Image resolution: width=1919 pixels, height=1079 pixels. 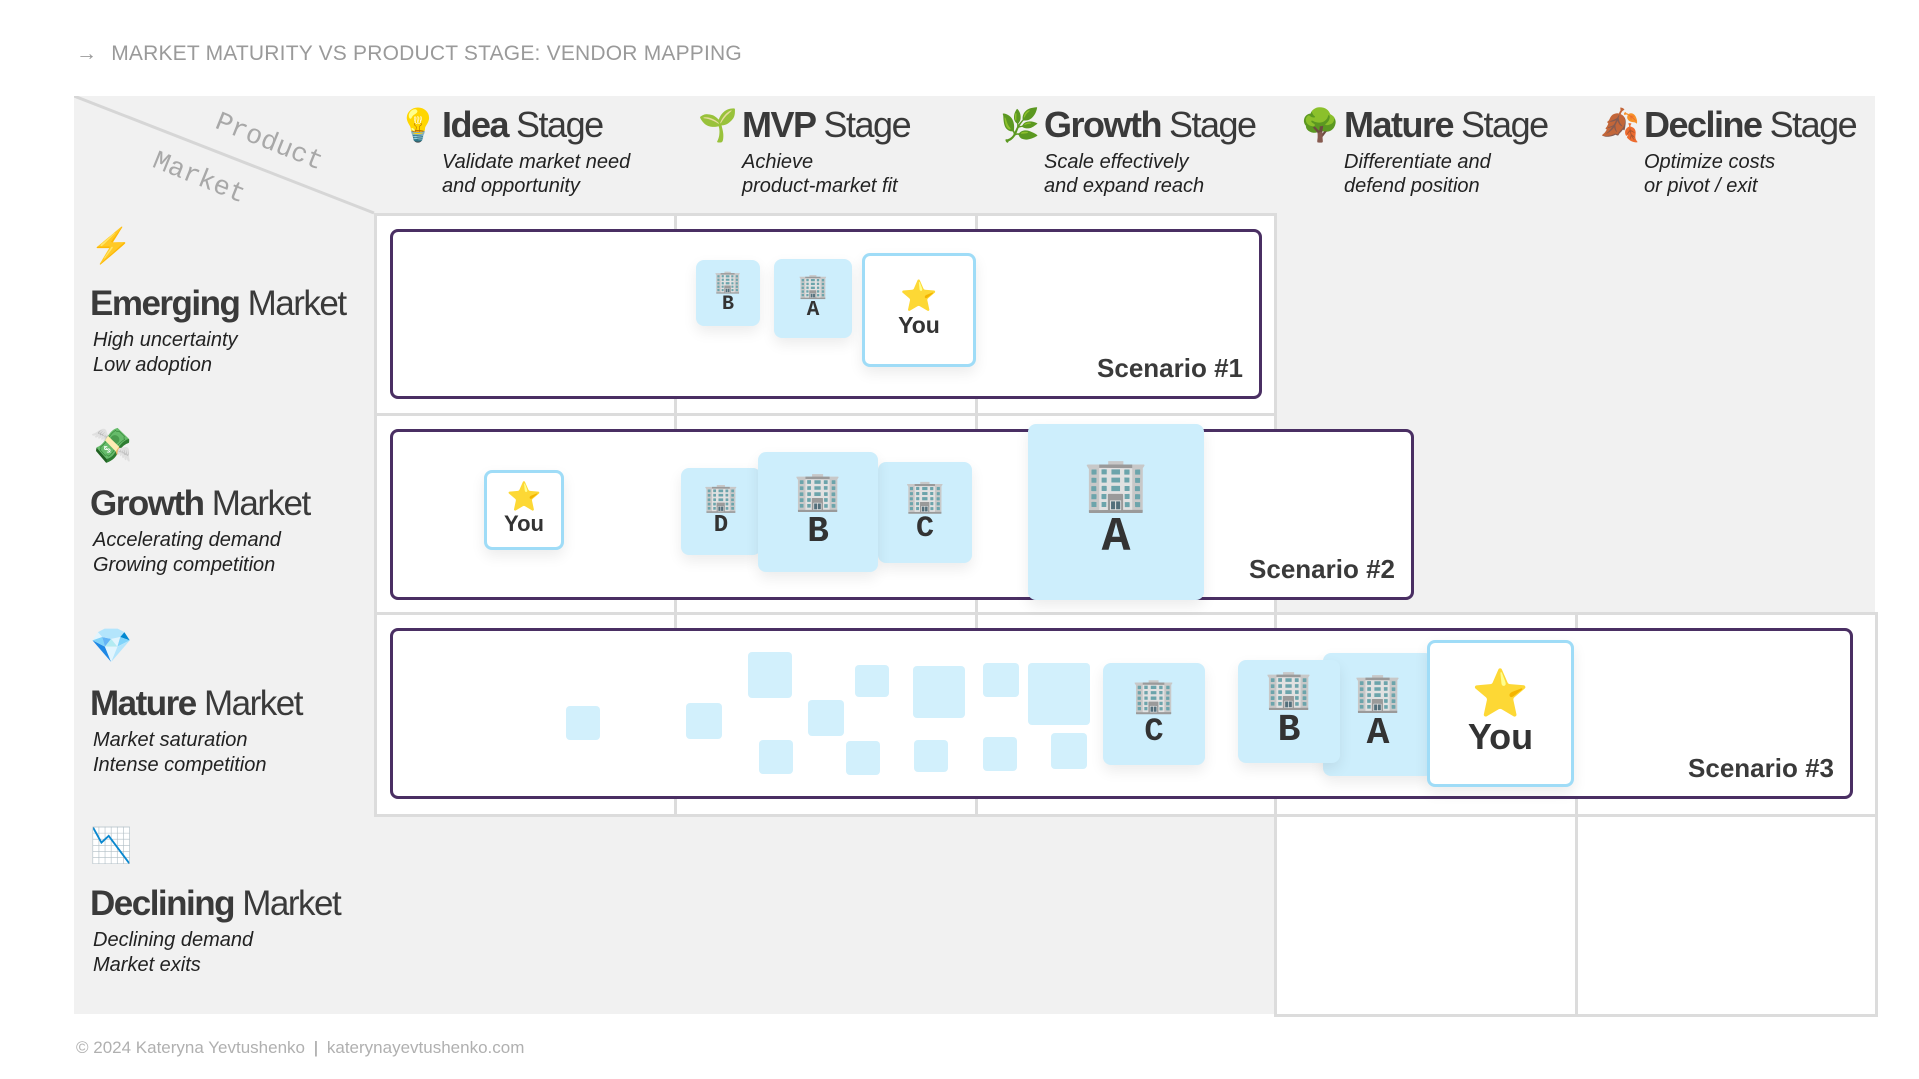 What do you see at coordinates (1620, 125) in the screenshot?
I see `fallen-leaf-icon: 🍂` at bounding box center [1620, 125].